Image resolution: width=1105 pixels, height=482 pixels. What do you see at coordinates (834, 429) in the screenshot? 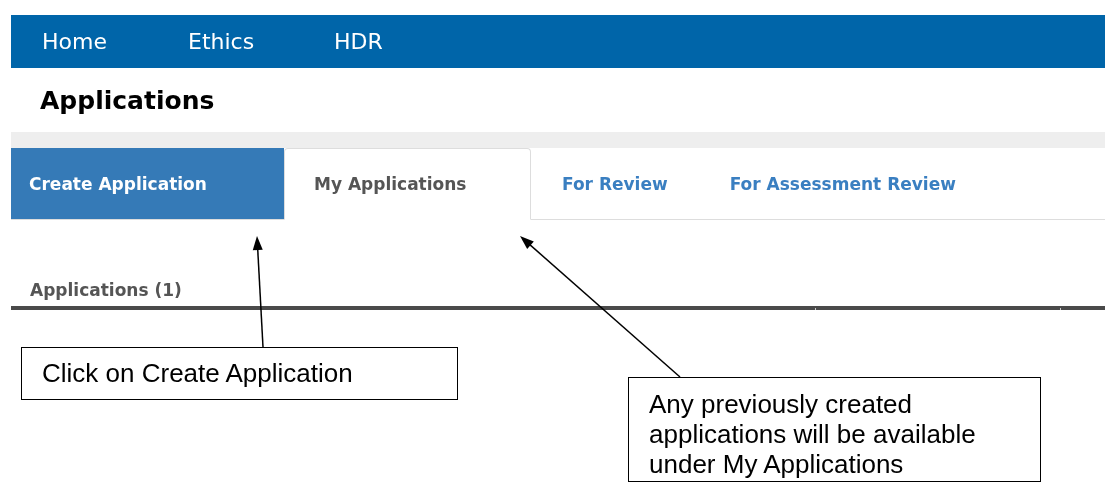
I see `callout-box: Any previously created applications will be available under My Applications` at bounding box center [834, 429].